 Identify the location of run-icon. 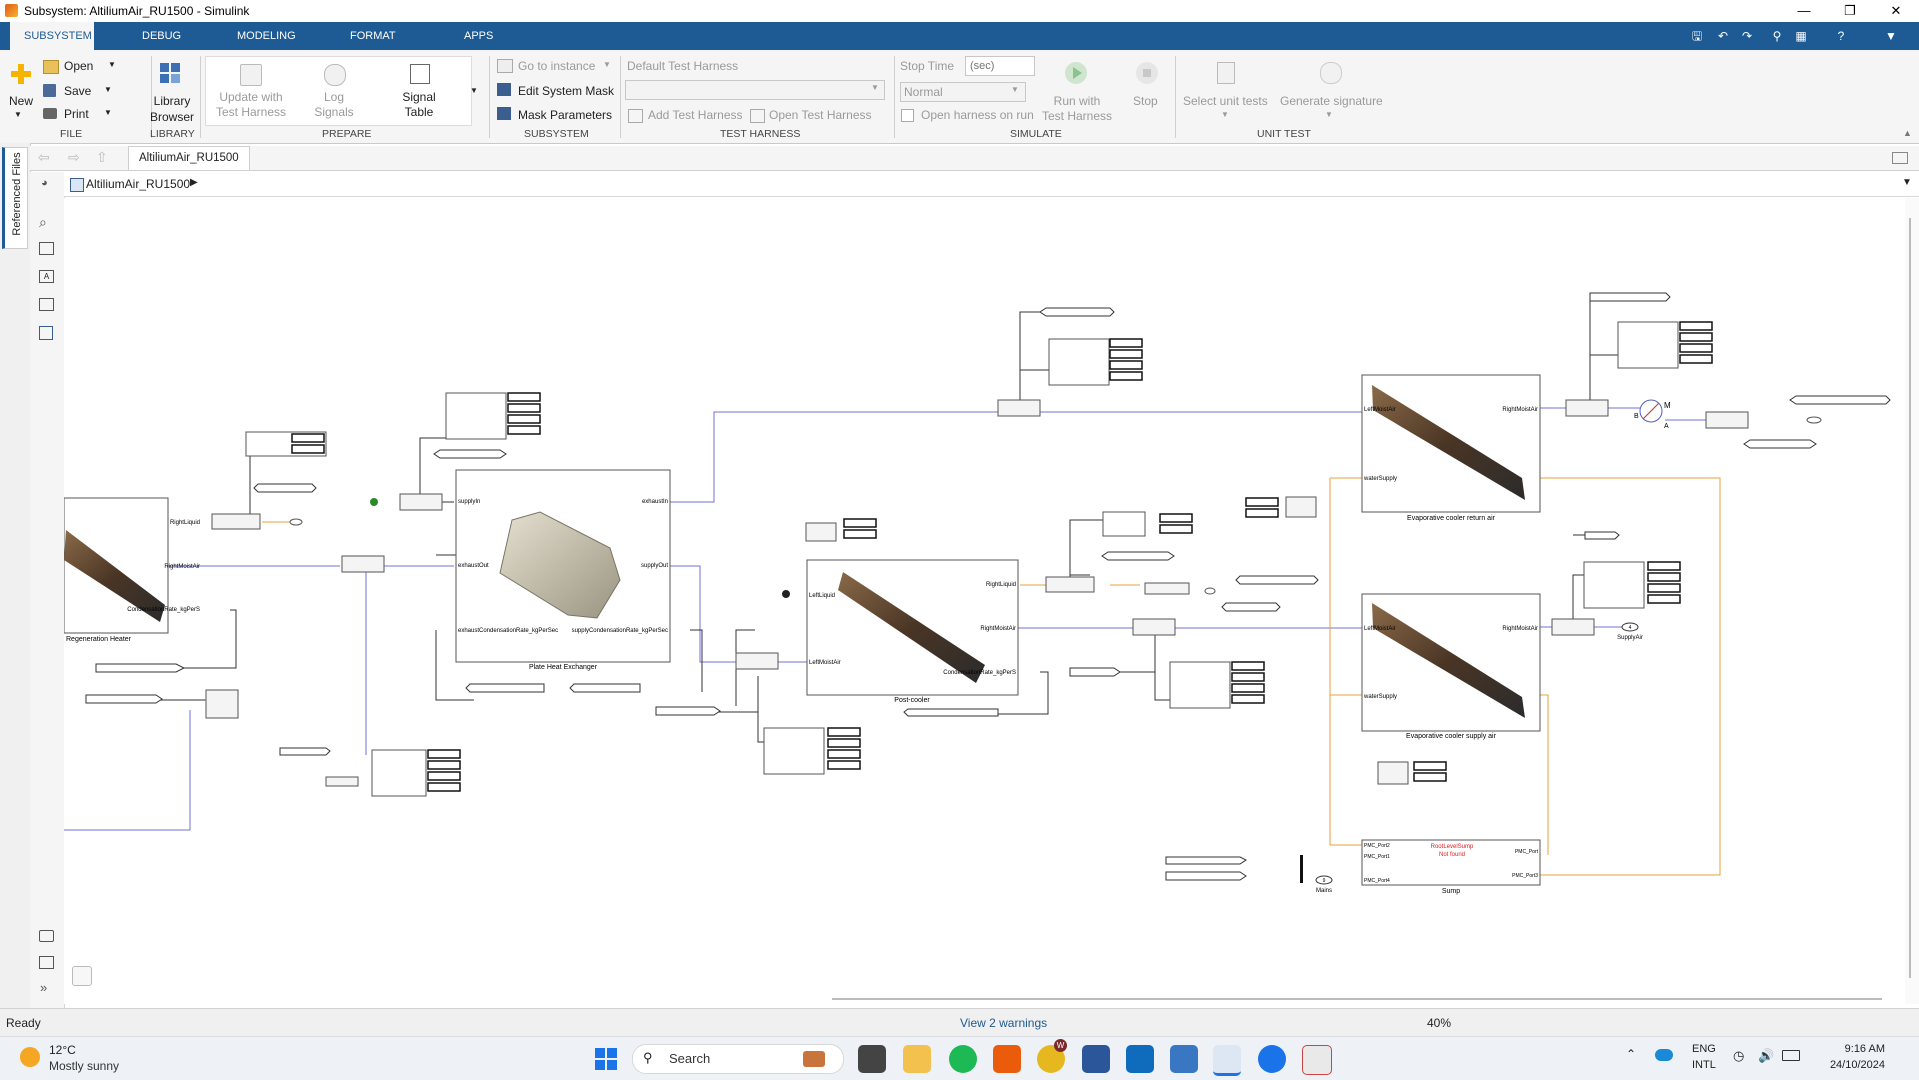
(1076, 73).